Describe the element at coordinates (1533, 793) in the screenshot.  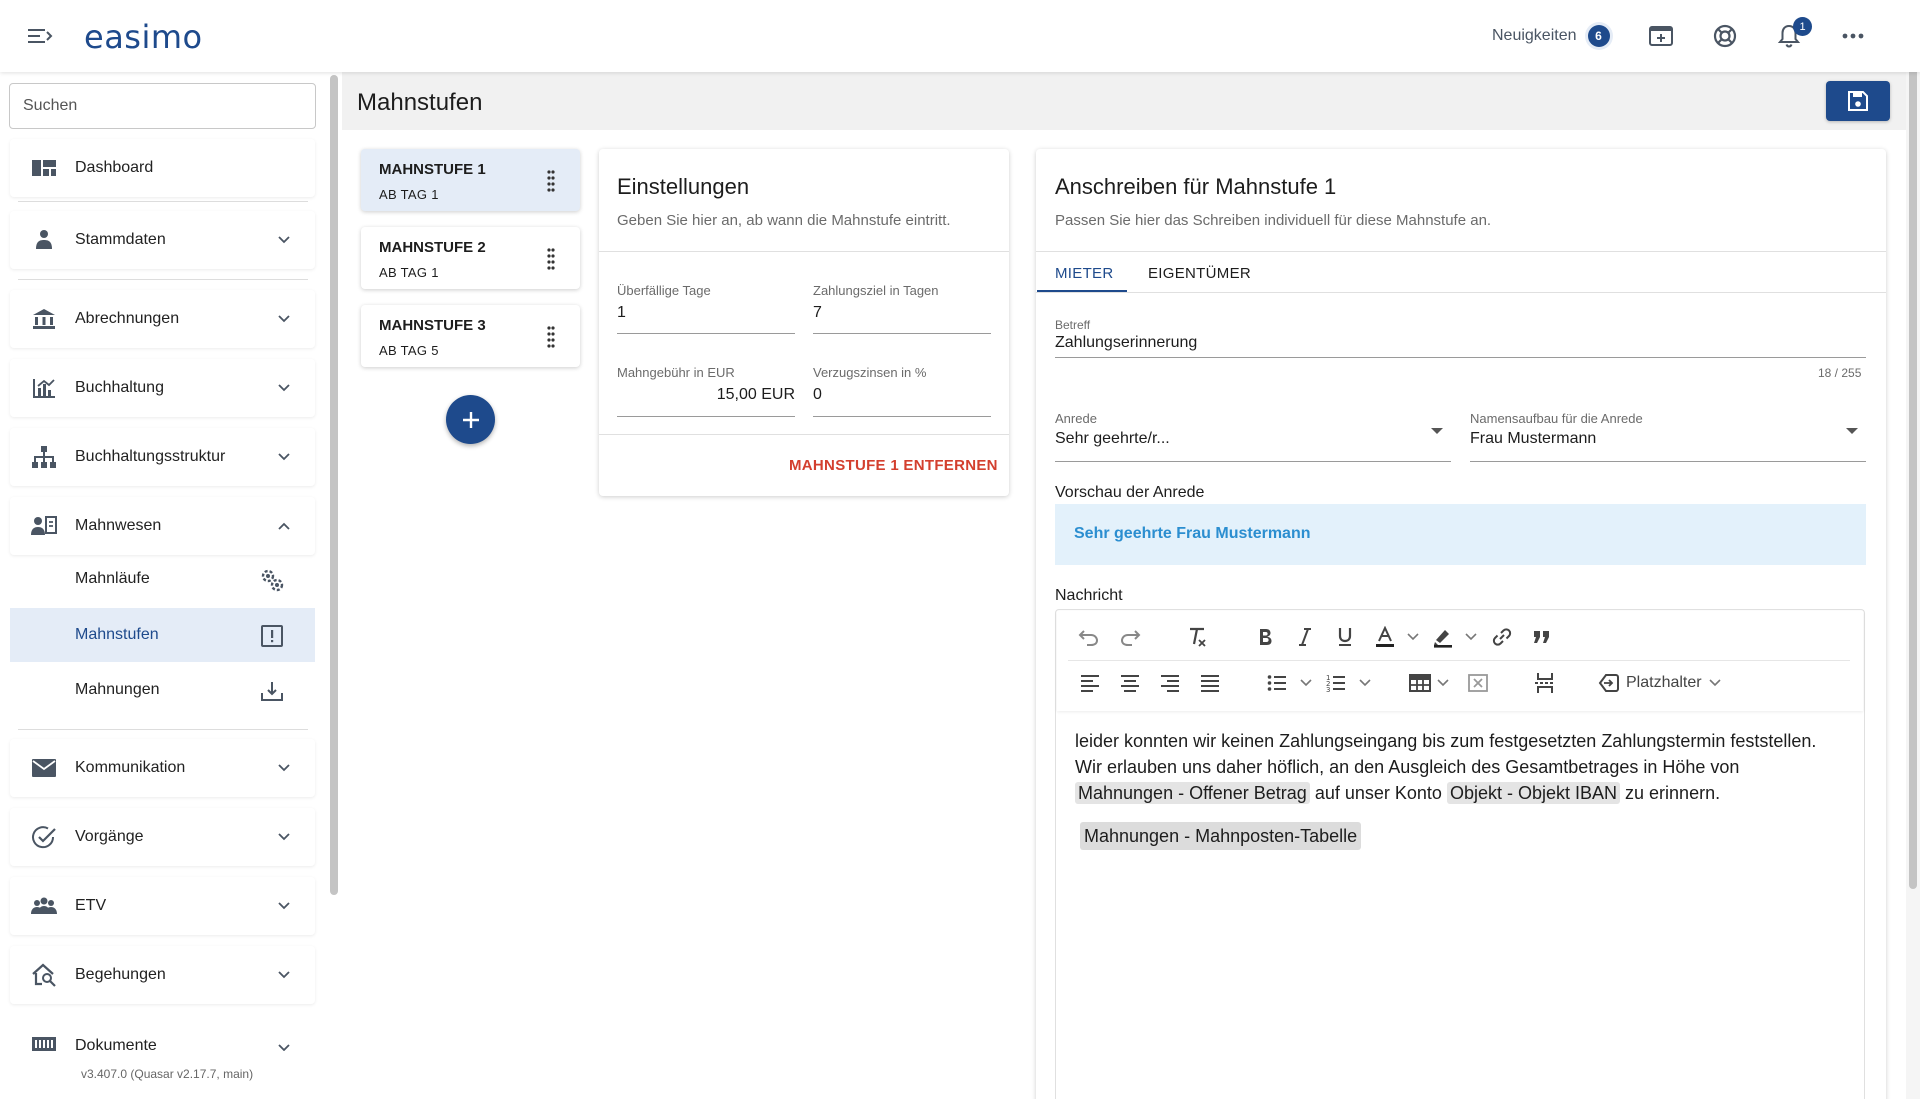
I see `placeholder-chip: Objekt - Objekt IBAN` at that location.